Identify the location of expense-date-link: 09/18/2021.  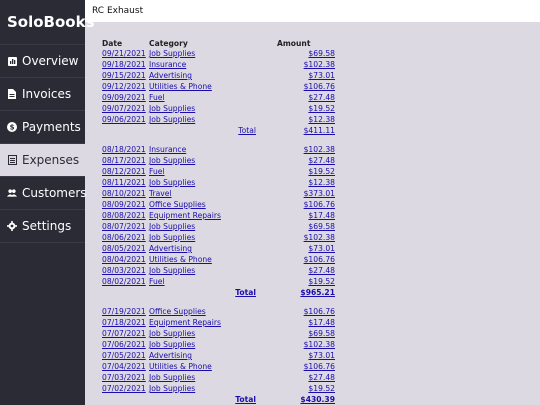
(125, 64).